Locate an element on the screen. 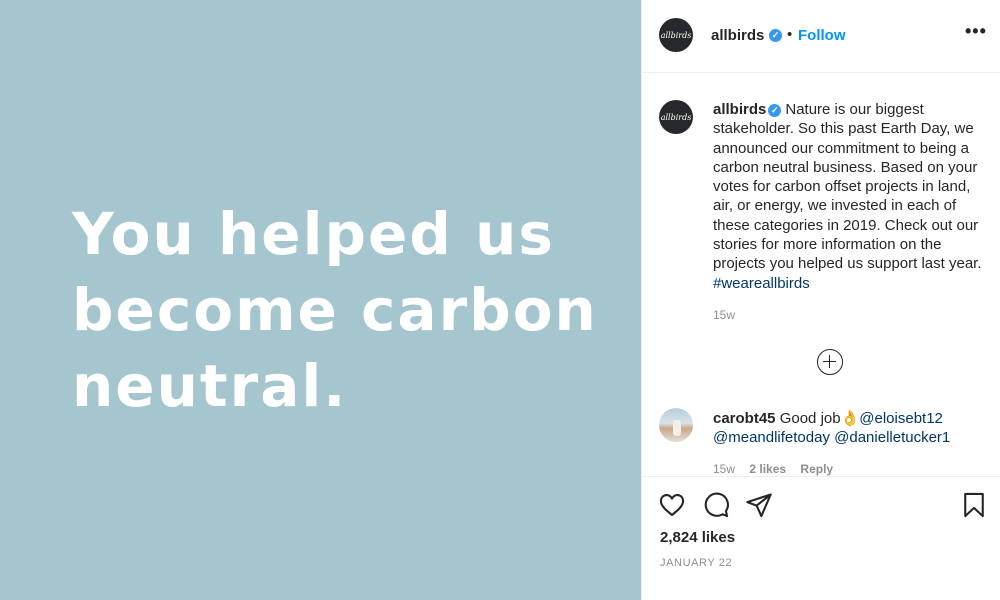  caption-timestamp: 15w is located at coordinates (724, 315).